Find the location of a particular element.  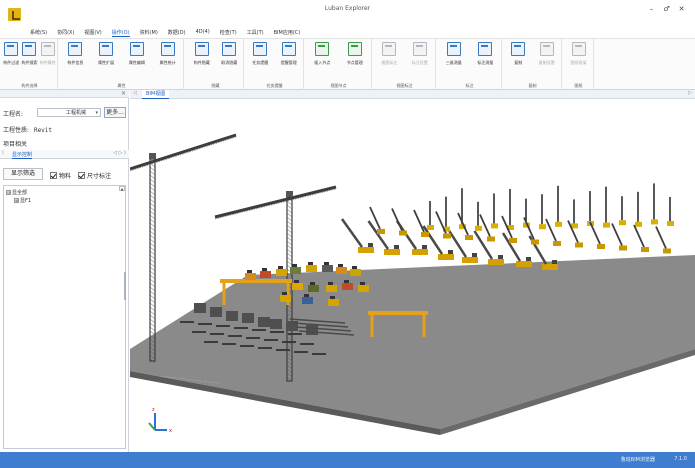

ribbon-button: 复制设置 is located at coordinates (547, 54).